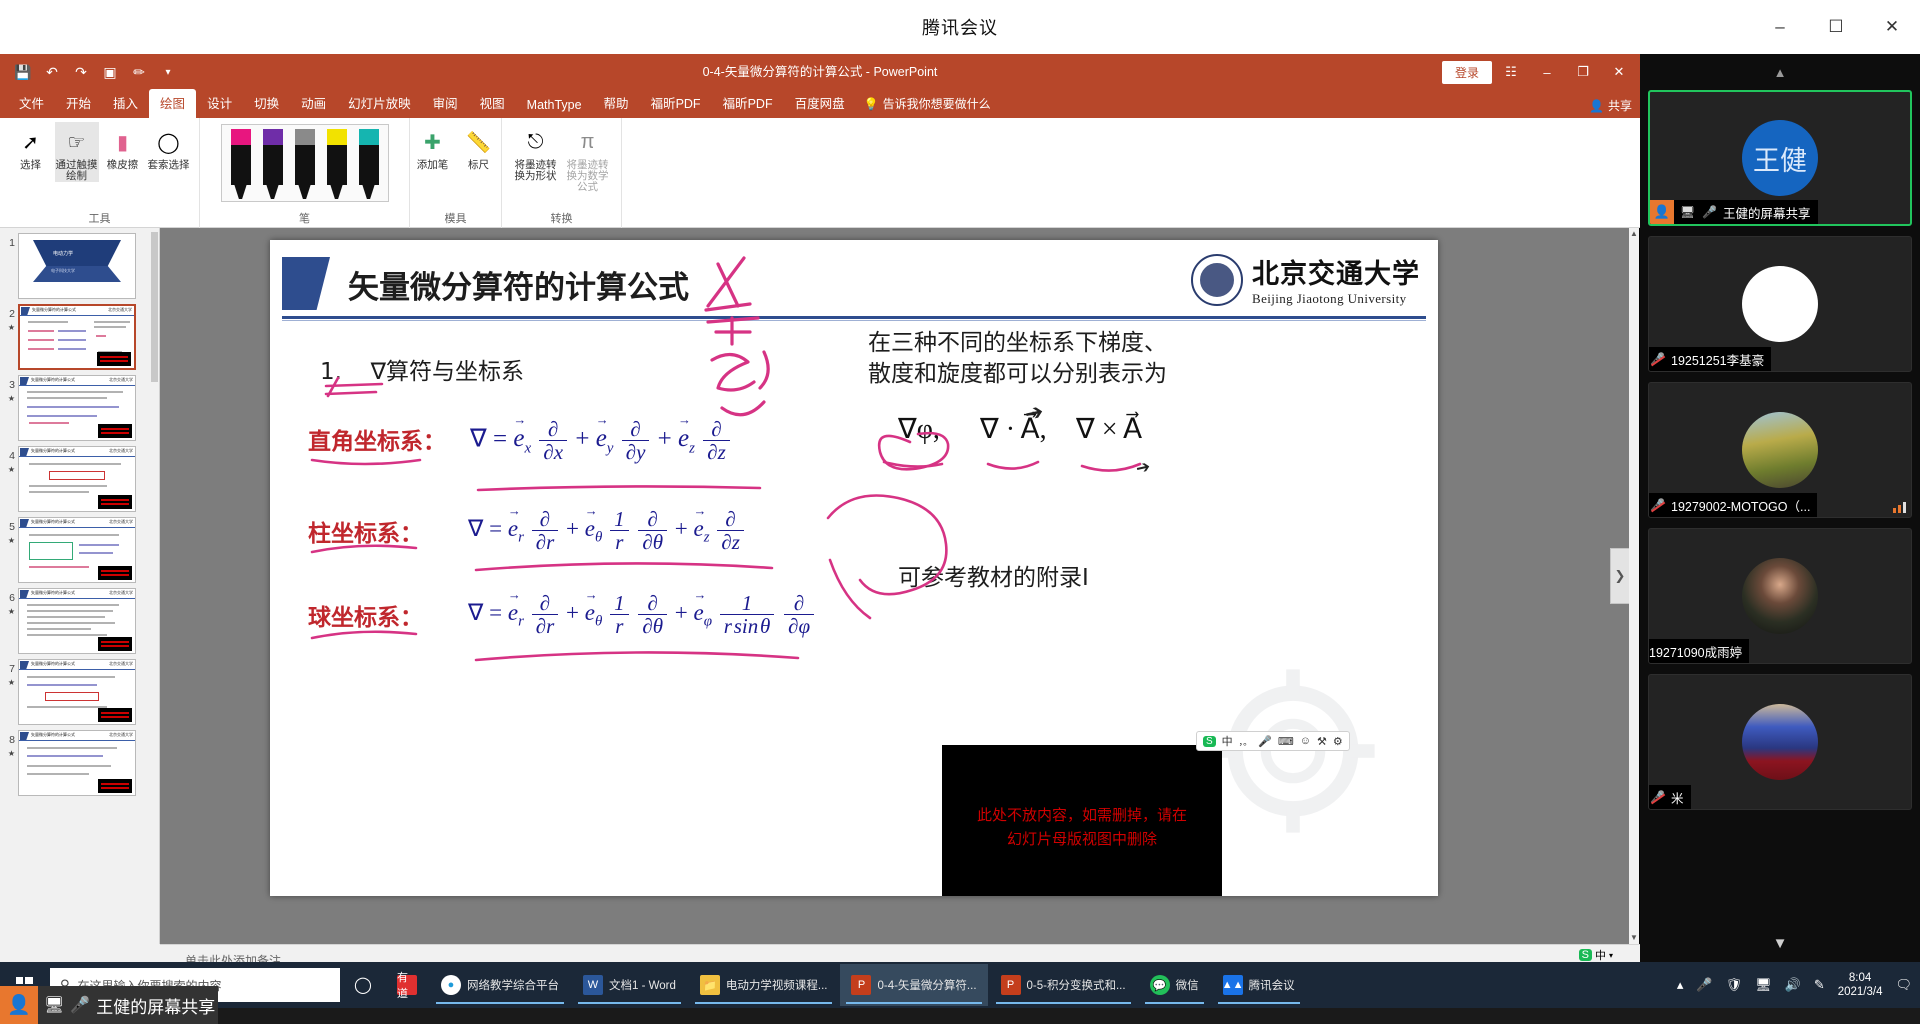  What do you see at coordinates (748, 103) in the screenshot?
I see `tab-foxit-pdf-2: 福昕PDF` at bounding box center [748, 103].